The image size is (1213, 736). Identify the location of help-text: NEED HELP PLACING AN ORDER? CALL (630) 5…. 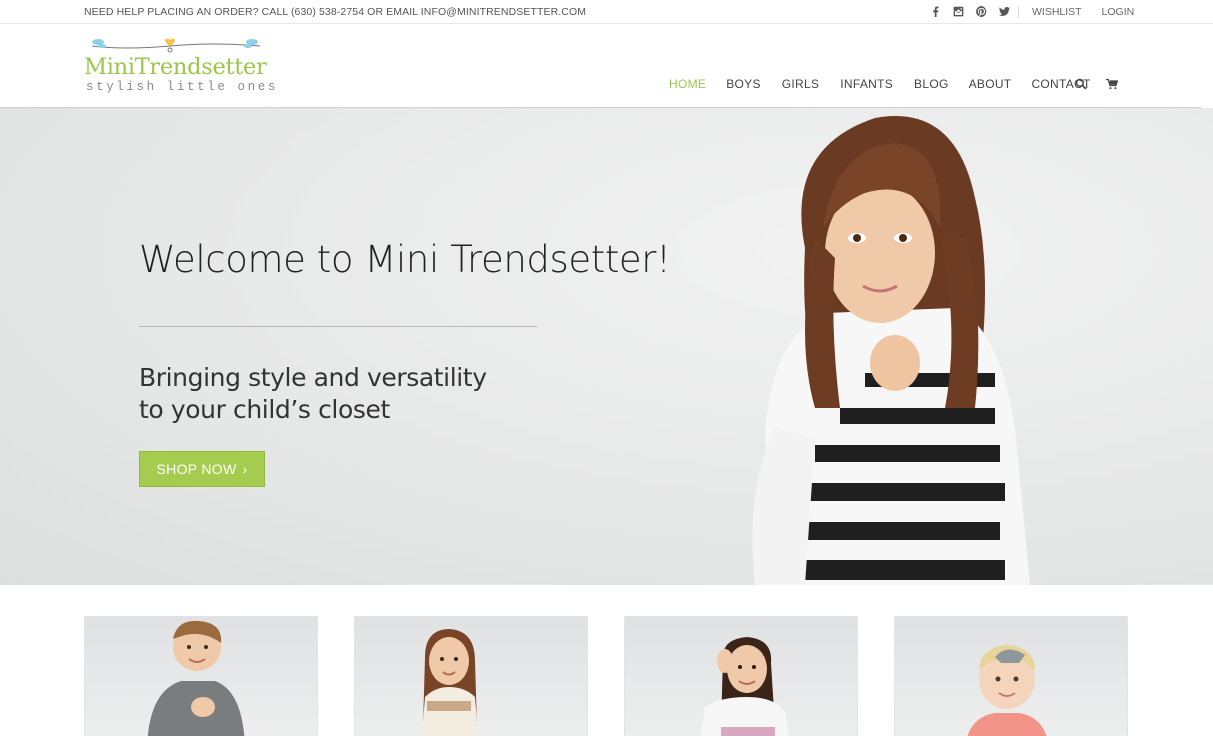
(335, 12).